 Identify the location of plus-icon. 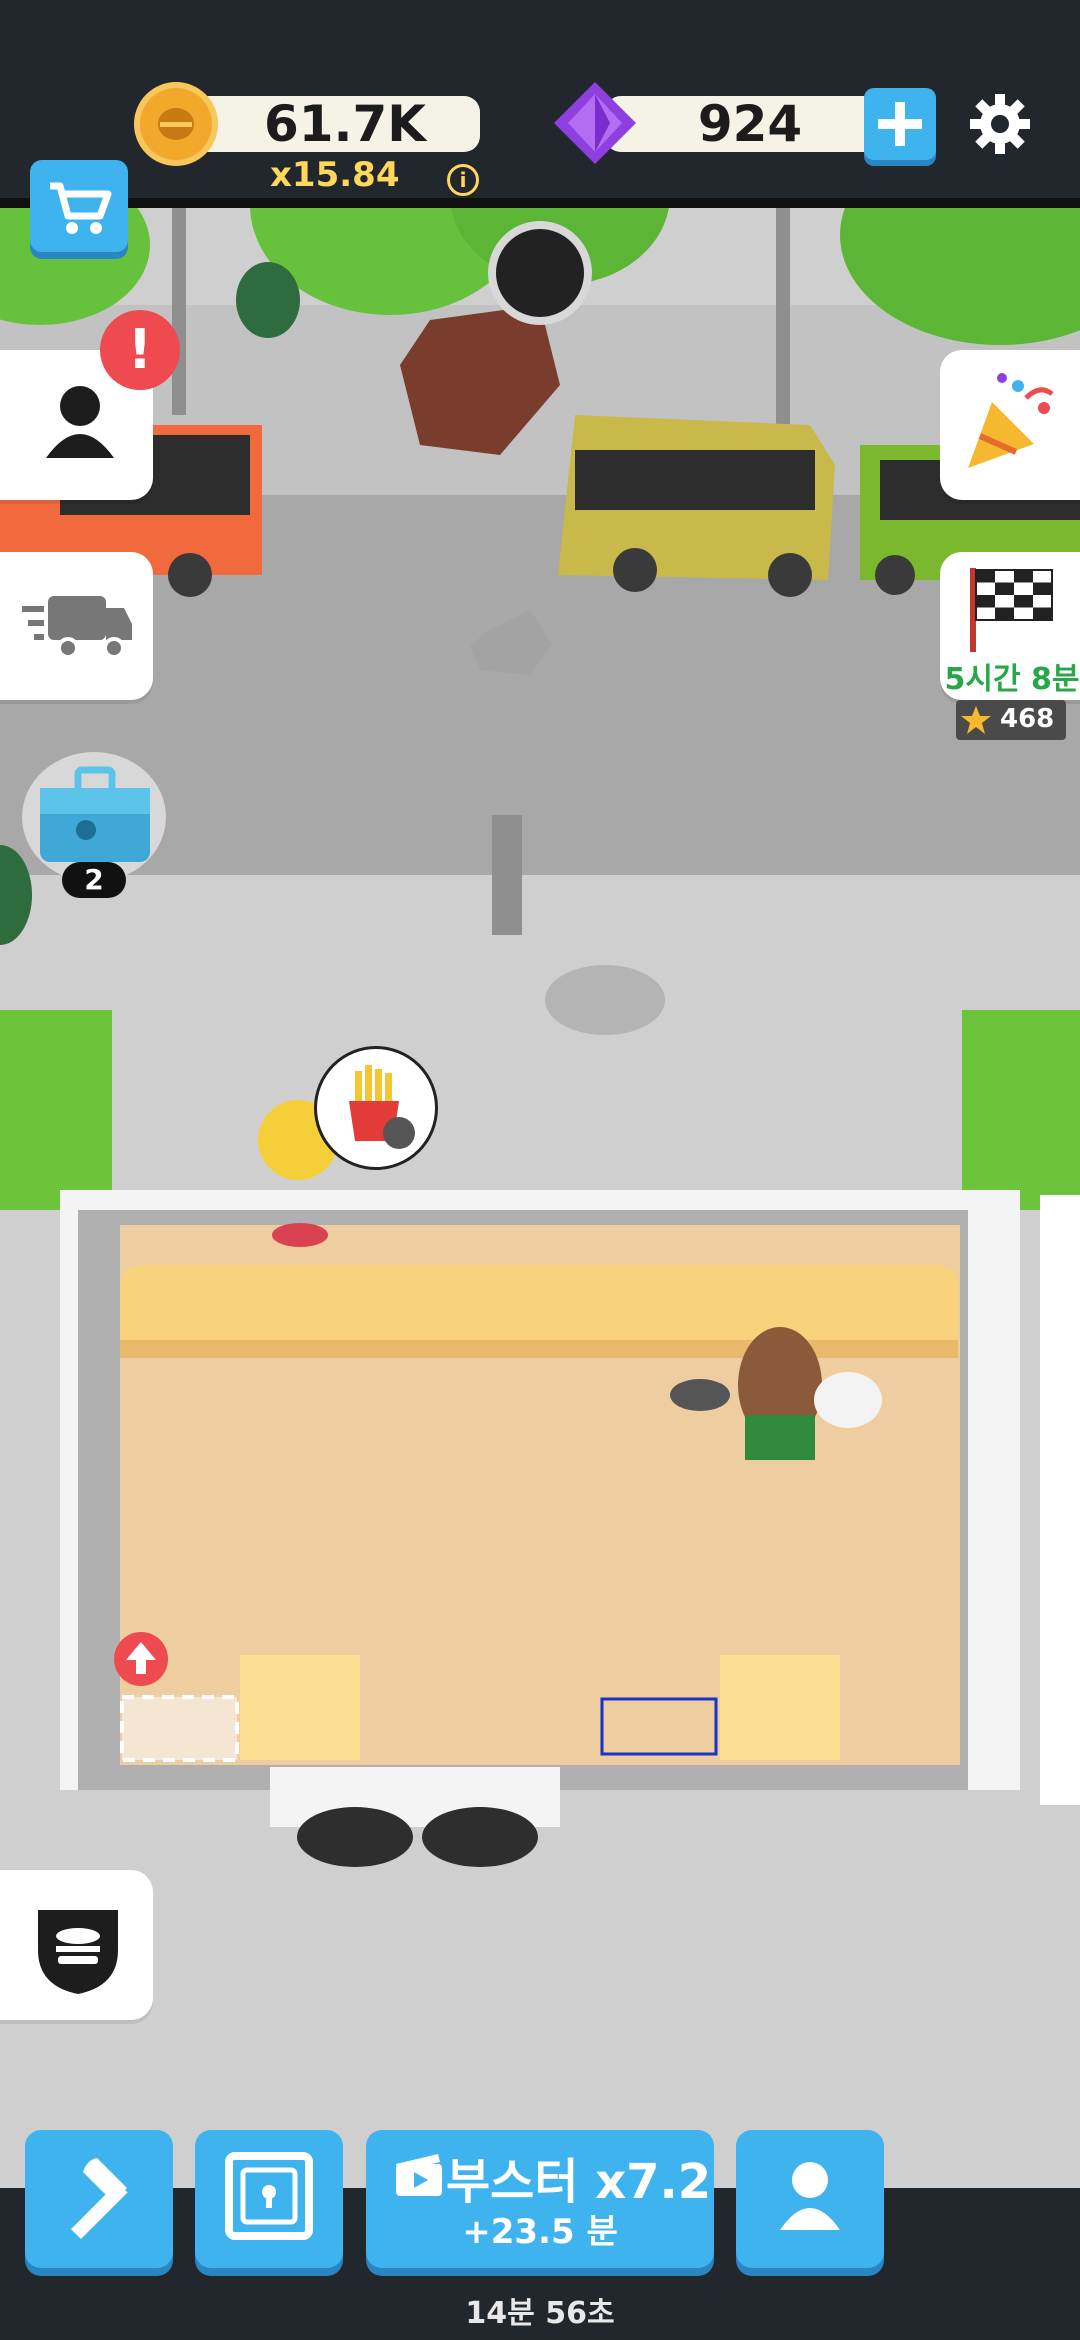
(900, 124).